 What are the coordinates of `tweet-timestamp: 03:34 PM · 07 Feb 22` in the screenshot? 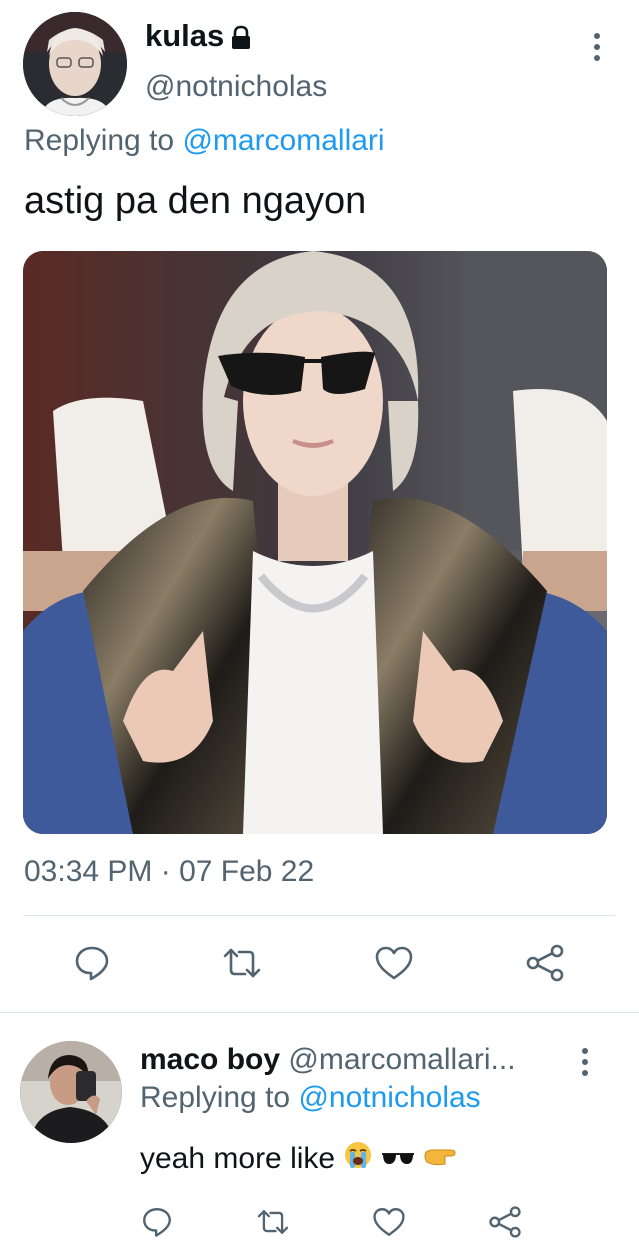 It's located at (169, 871).